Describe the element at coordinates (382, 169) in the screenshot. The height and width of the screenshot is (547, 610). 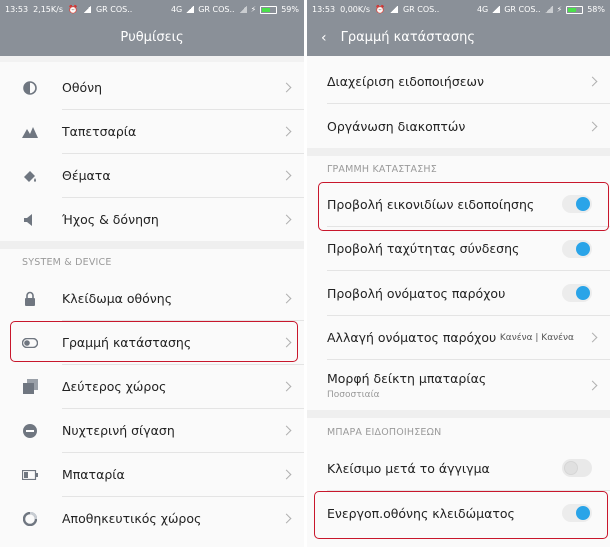
I see `section-header: ΓΡΑΜΜΗ ΚΑΤΑΣΤΑΣΗΣ` at that location.